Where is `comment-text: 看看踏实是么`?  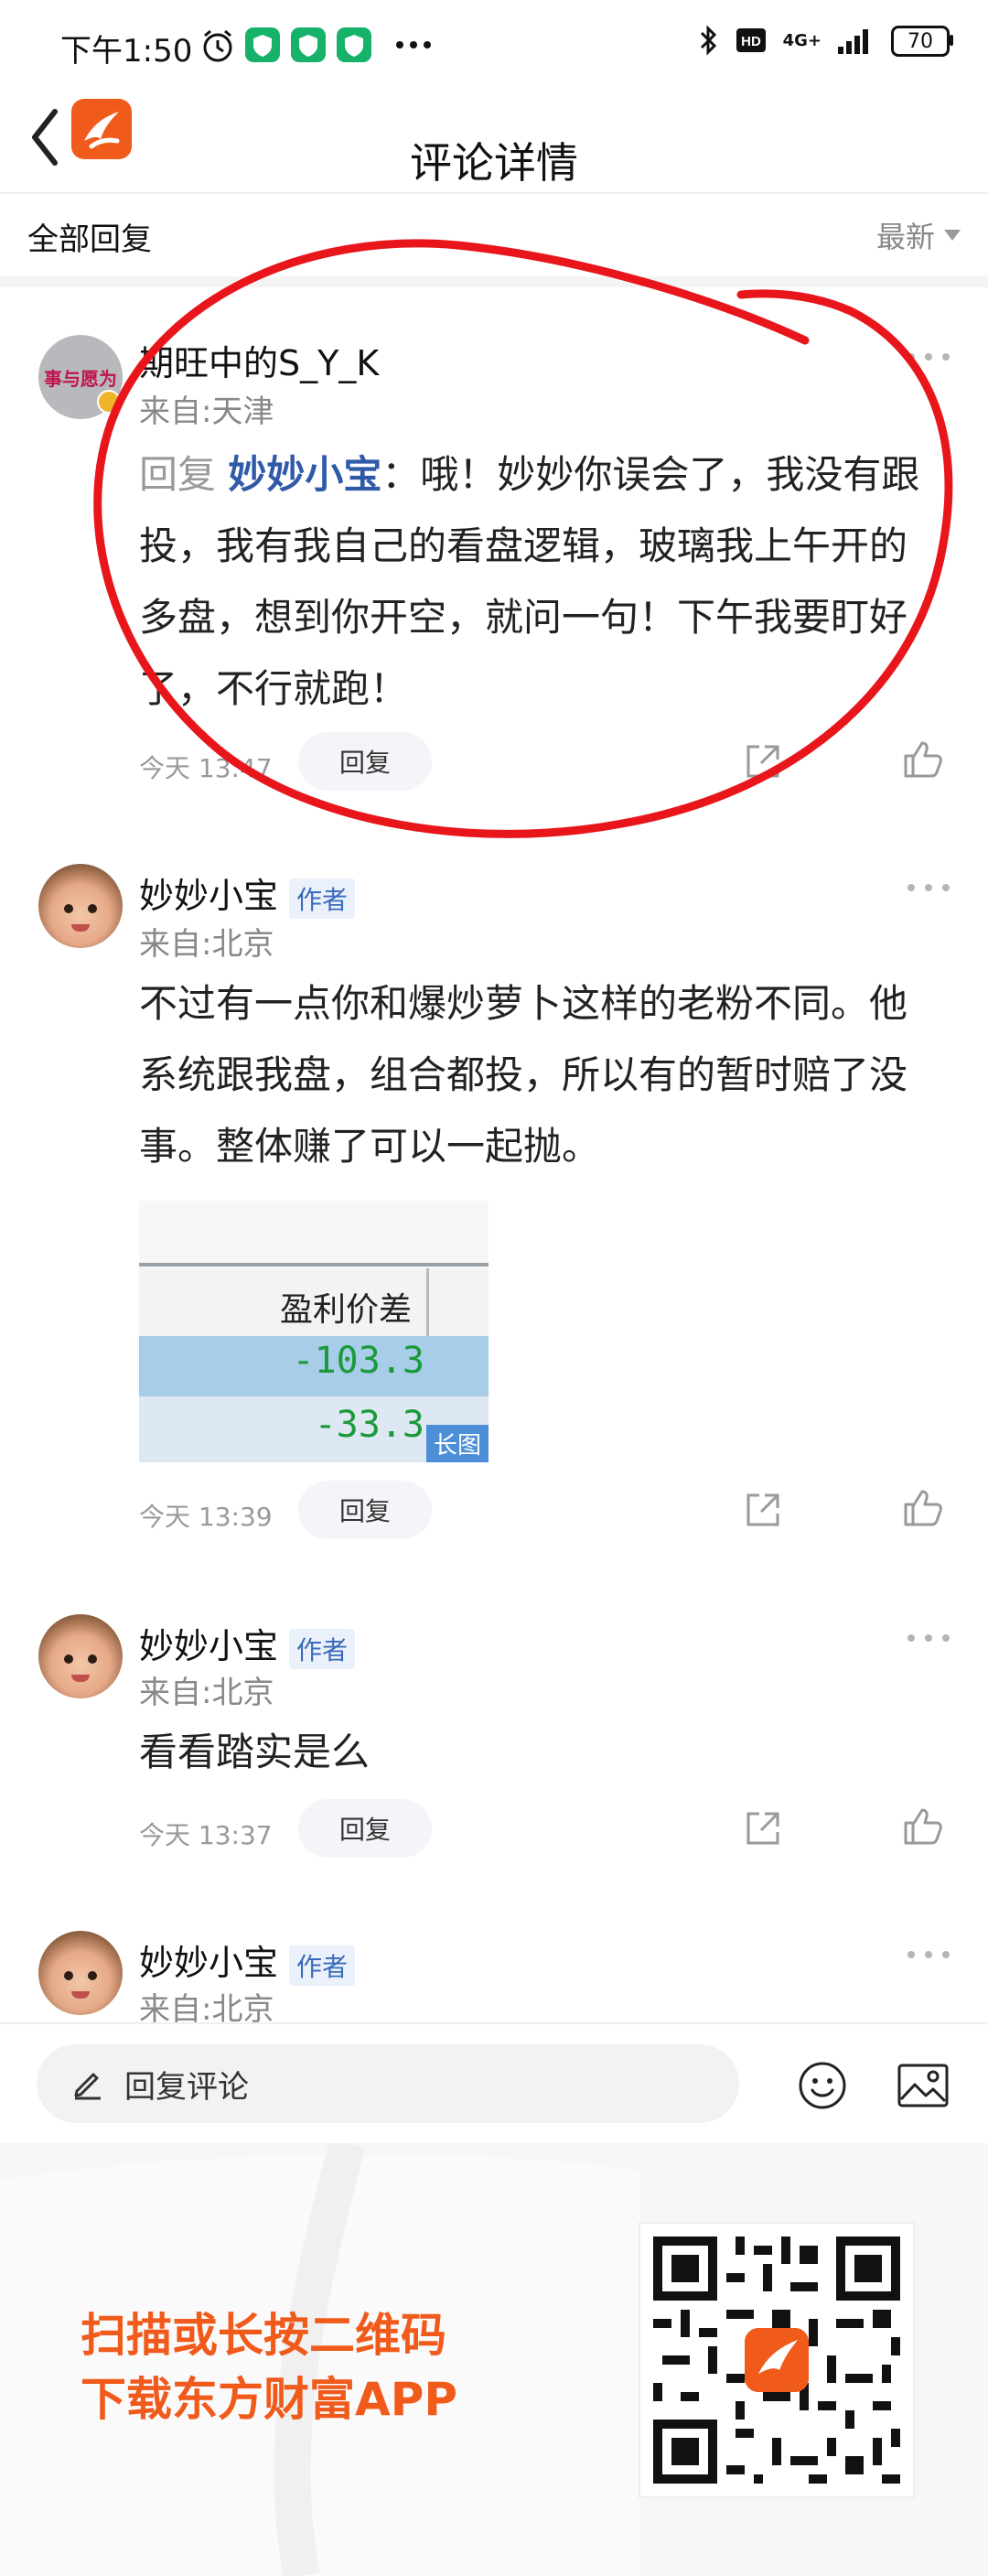
comment-text: 看看踏实是么 is located at coordinates (255, 1752).